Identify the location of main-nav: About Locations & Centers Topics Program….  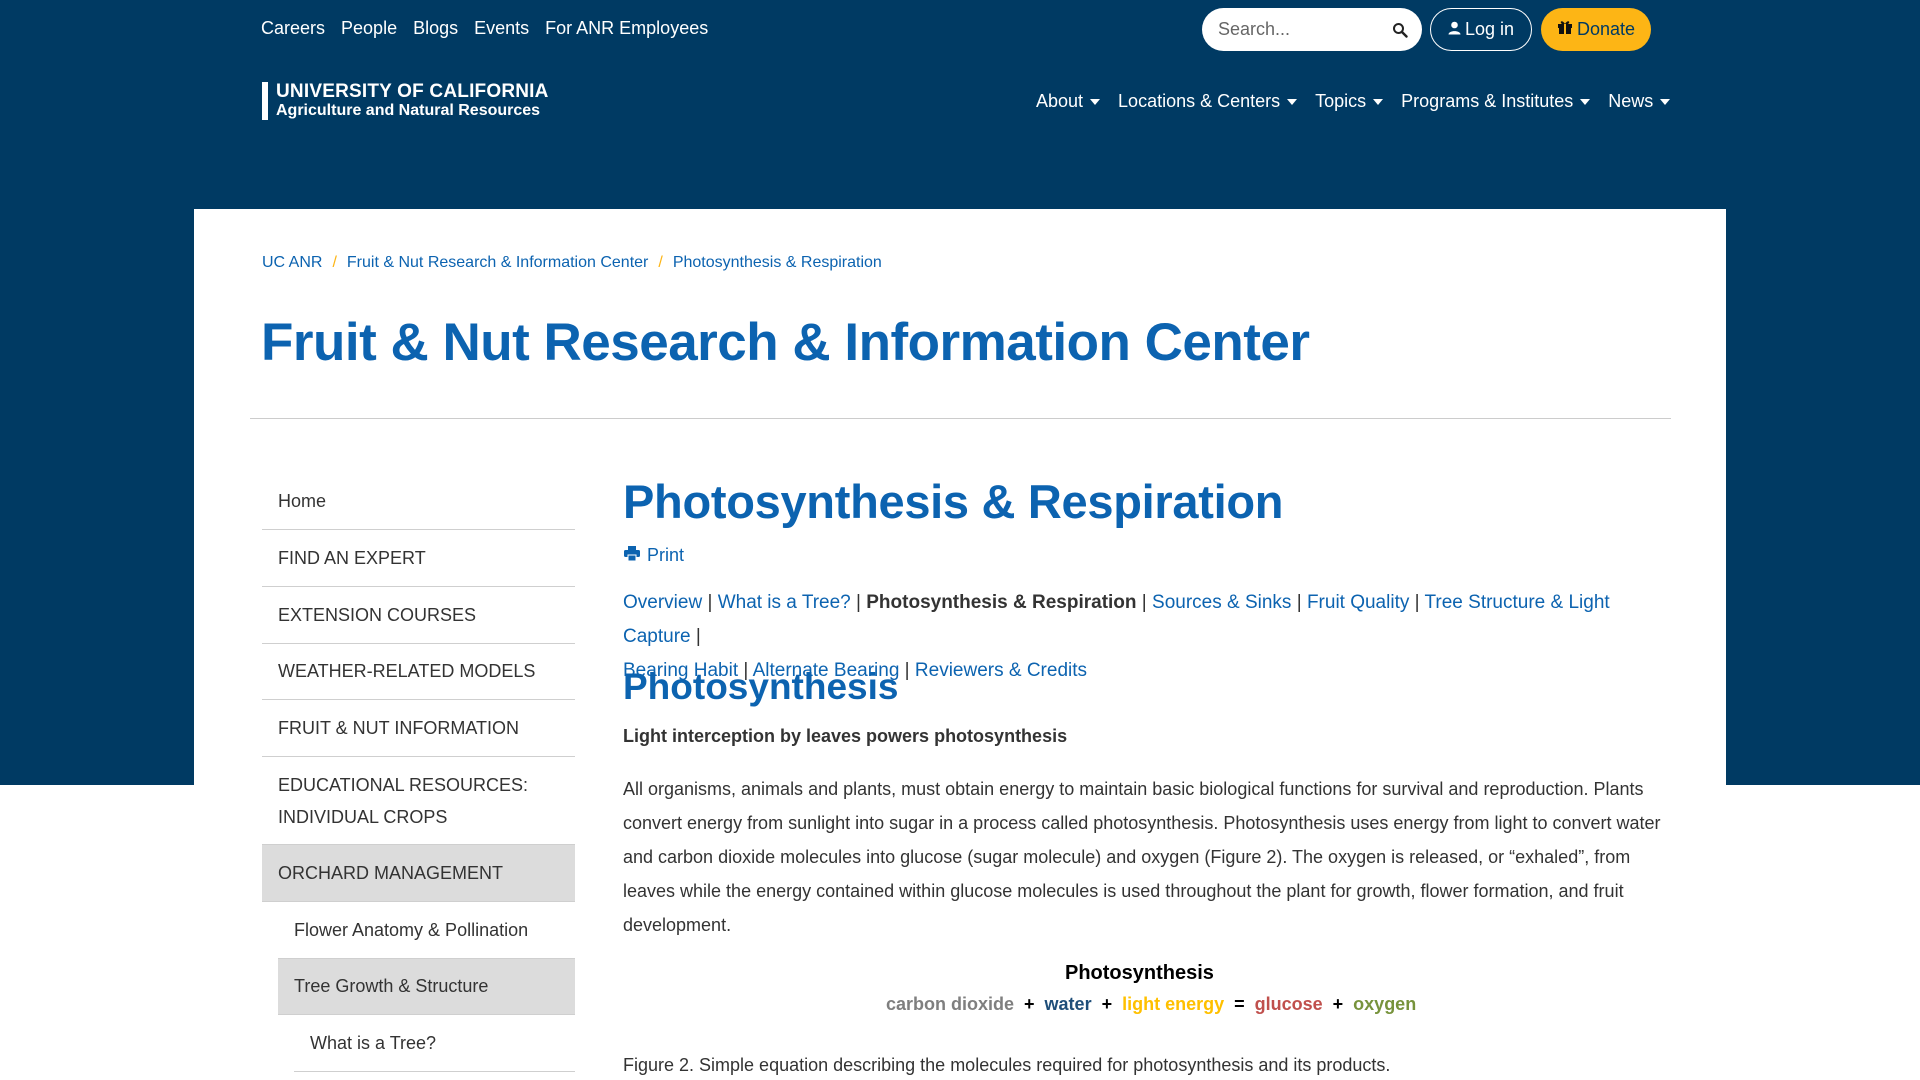
(1353, 101).